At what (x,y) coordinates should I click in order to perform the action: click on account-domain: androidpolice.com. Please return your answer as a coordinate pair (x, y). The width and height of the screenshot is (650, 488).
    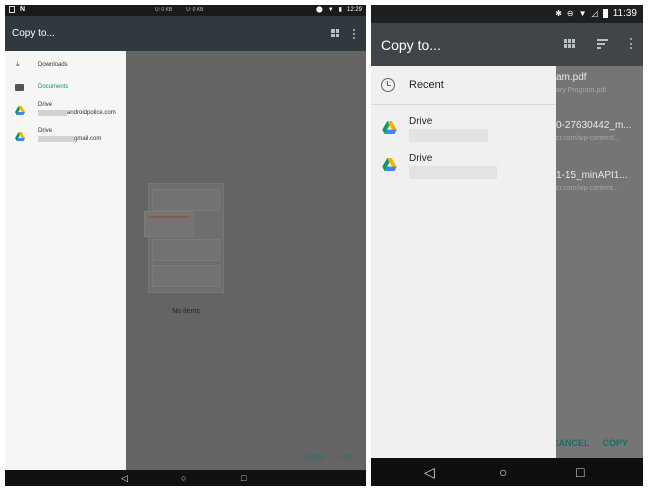
    Looking at the image, I should click on (91, 113).